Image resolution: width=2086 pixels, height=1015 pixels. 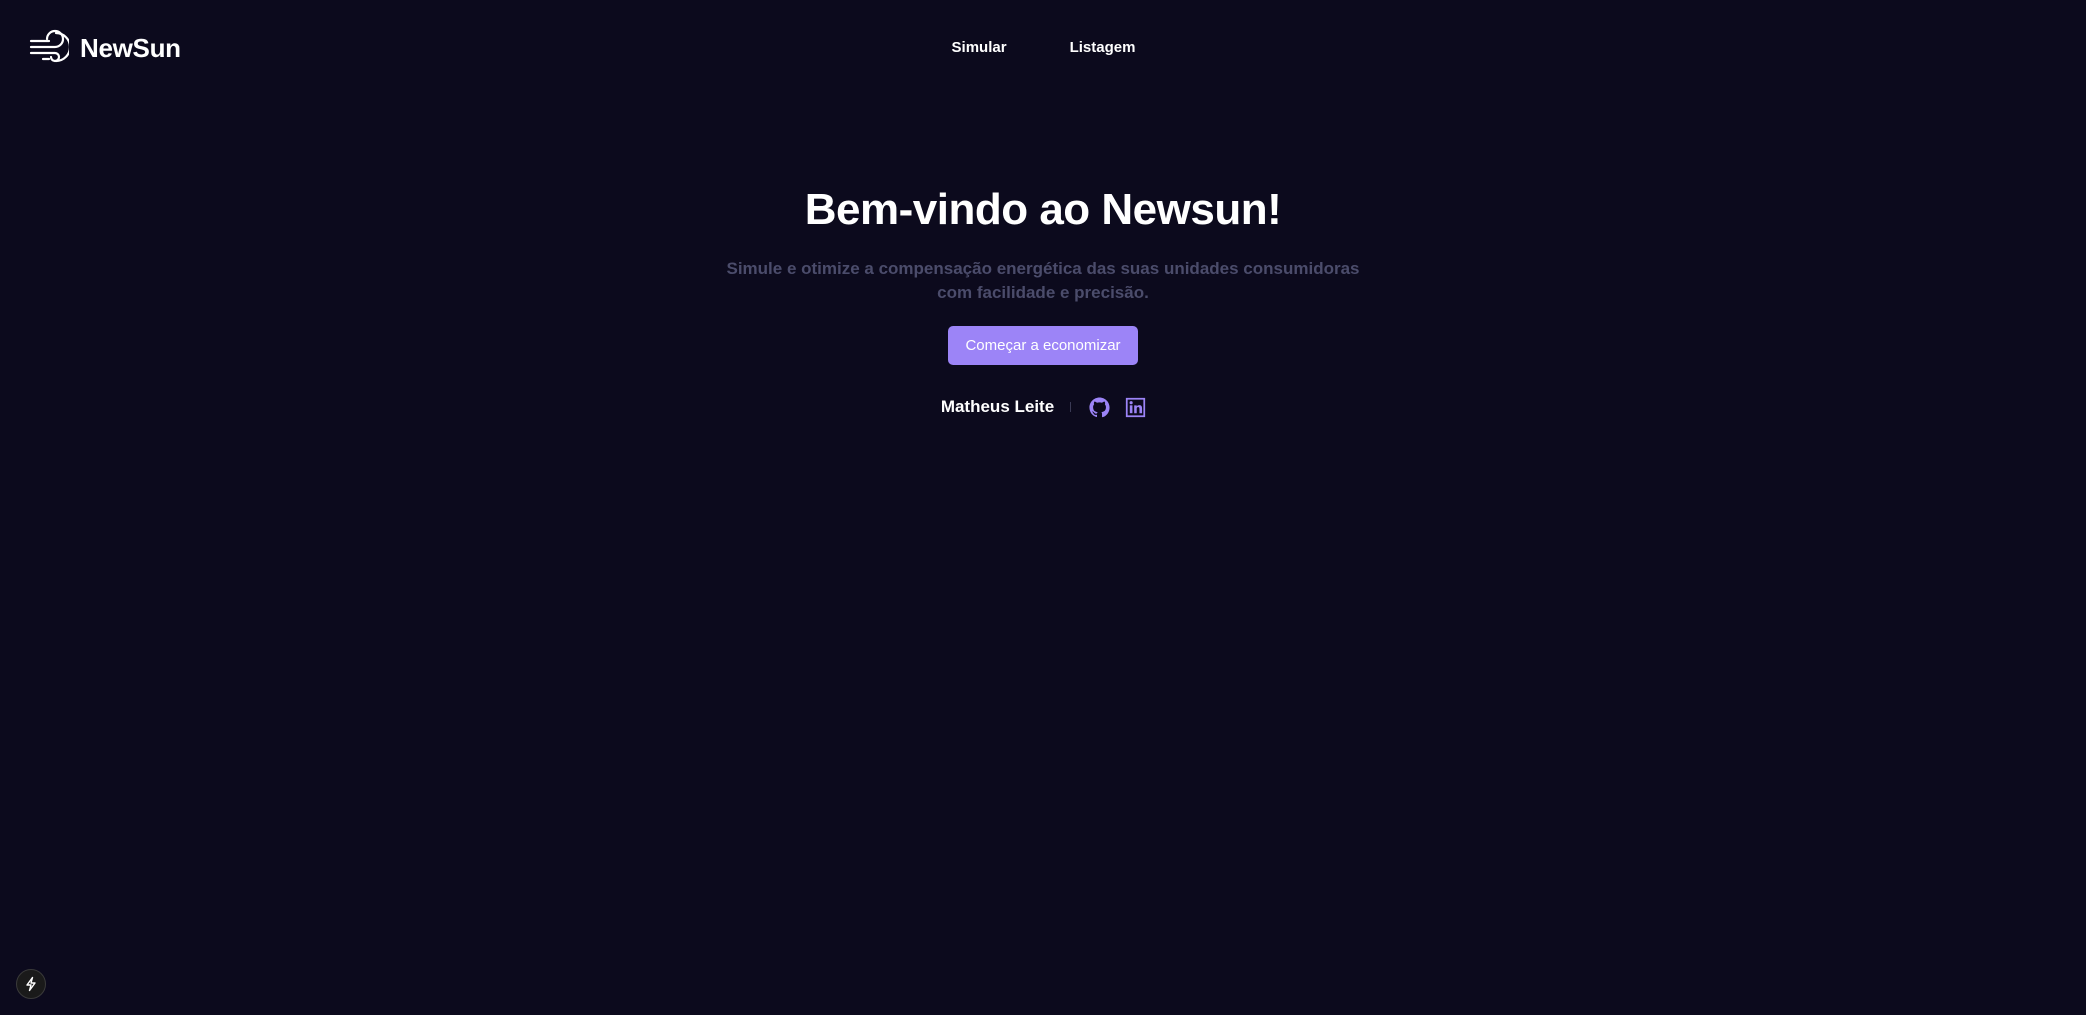 I want to click on github-link, so click(x=1099, y=407).